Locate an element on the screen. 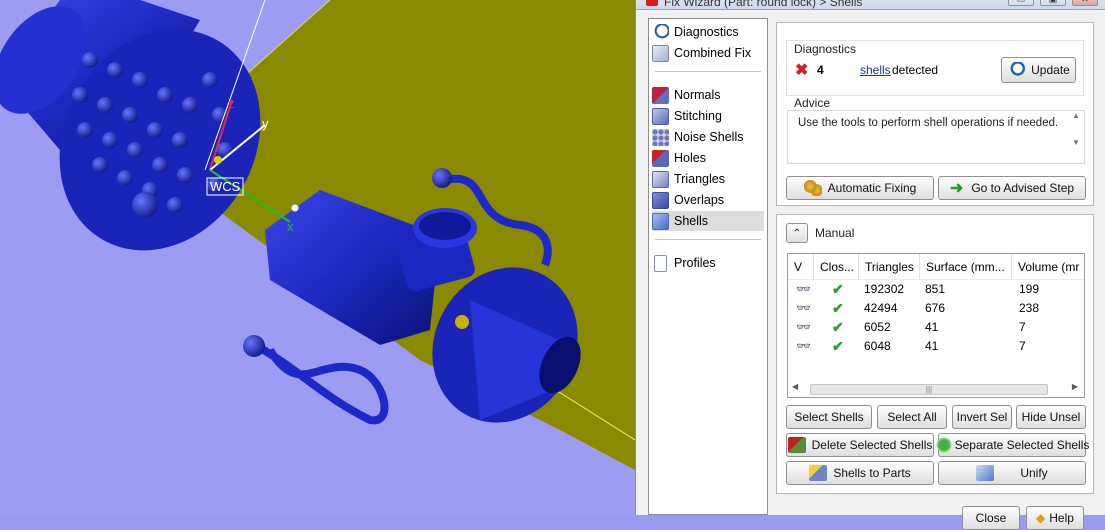  table-row: 👓 ✔ 192302 851 199 is located at coordinates (936, 289).